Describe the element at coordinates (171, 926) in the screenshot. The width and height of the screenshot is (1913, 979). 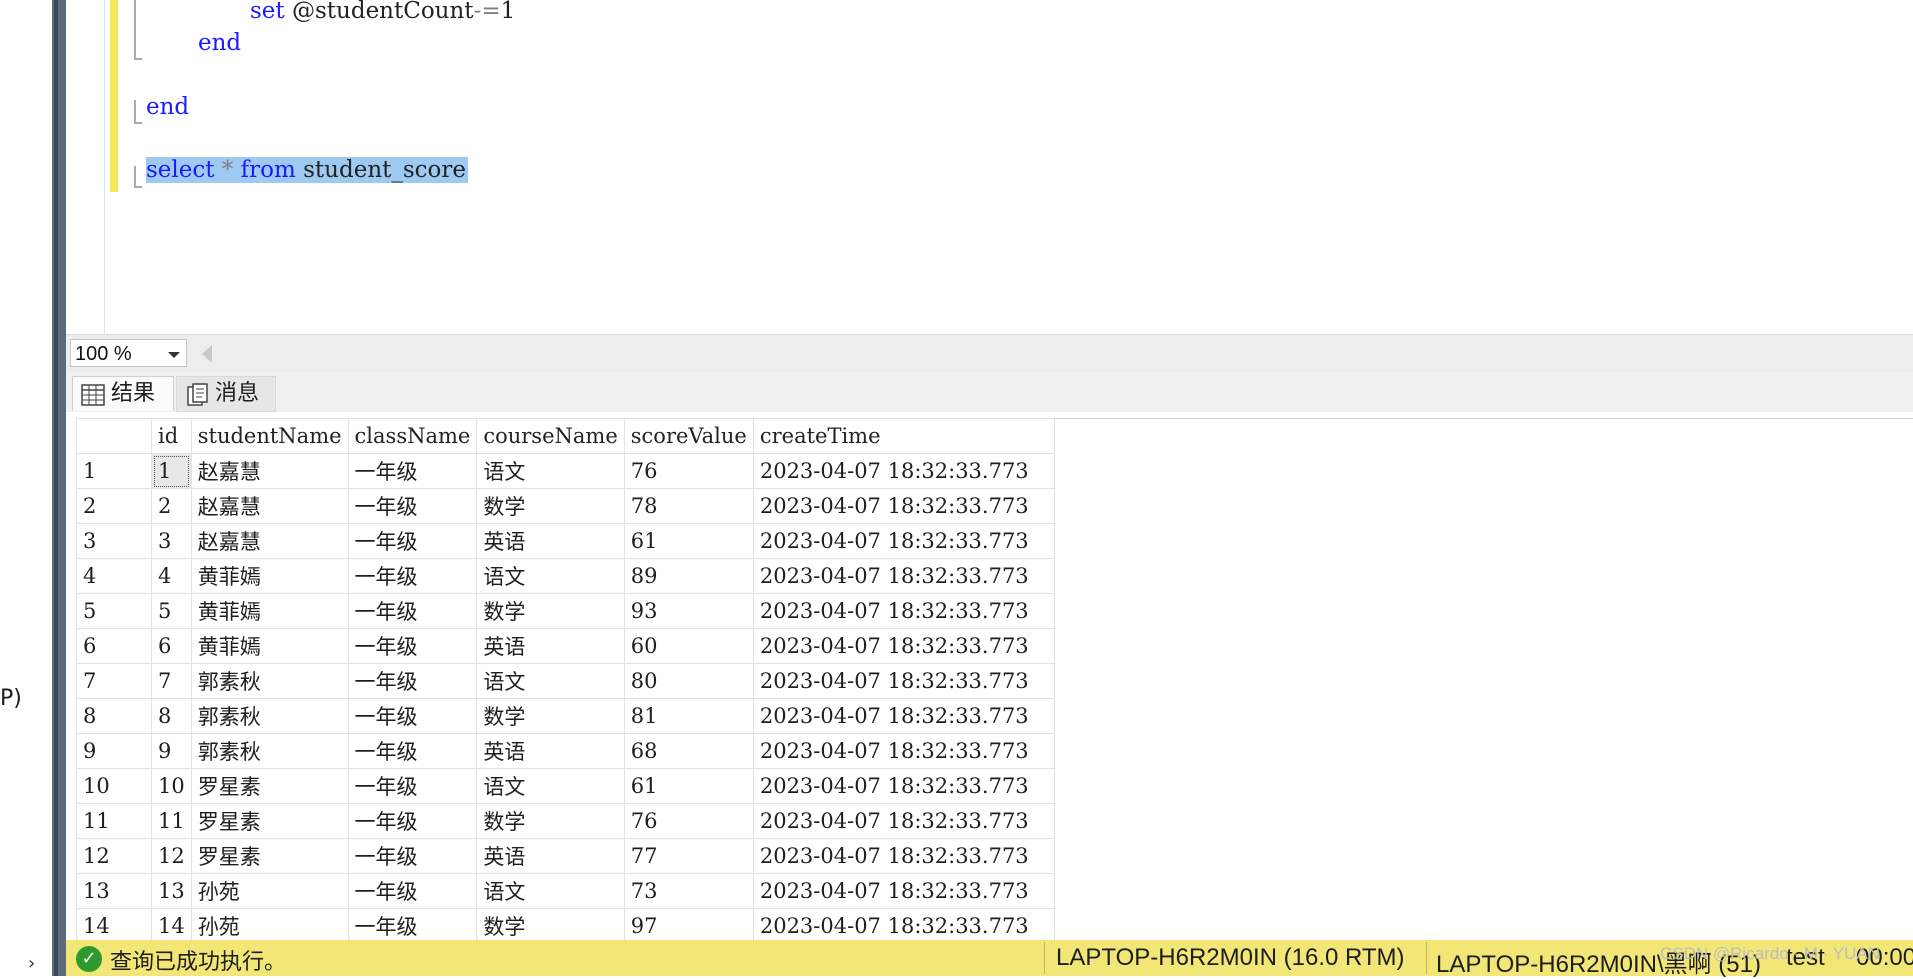
I see `cell-id: 14` at that location.